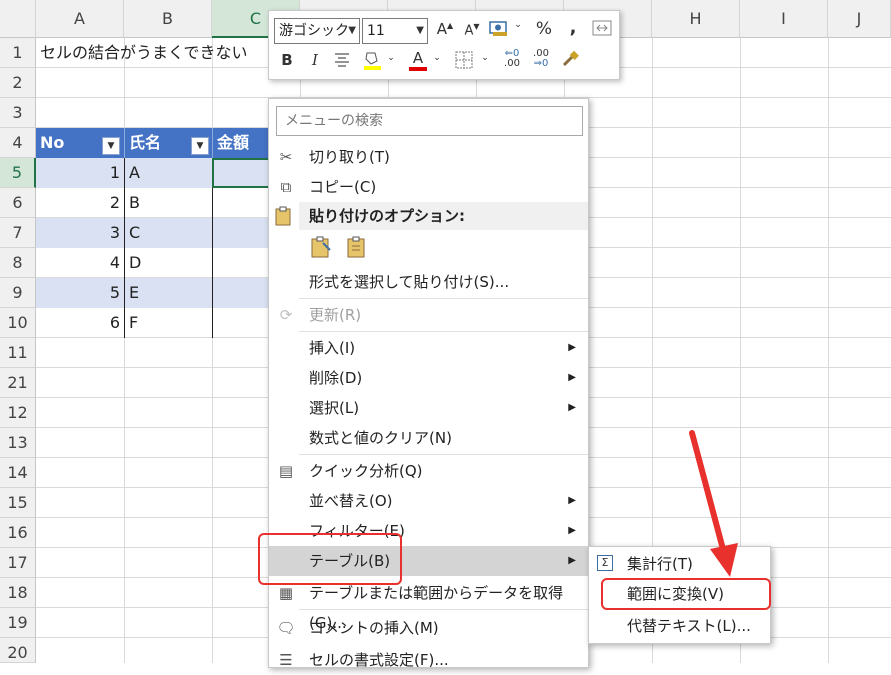 The height and width of the screenshot is (675, 891). What do you see at coordinates (418, 60) in the screenshot?
I see `font-color-button: A` at bounding box center [418, 60].